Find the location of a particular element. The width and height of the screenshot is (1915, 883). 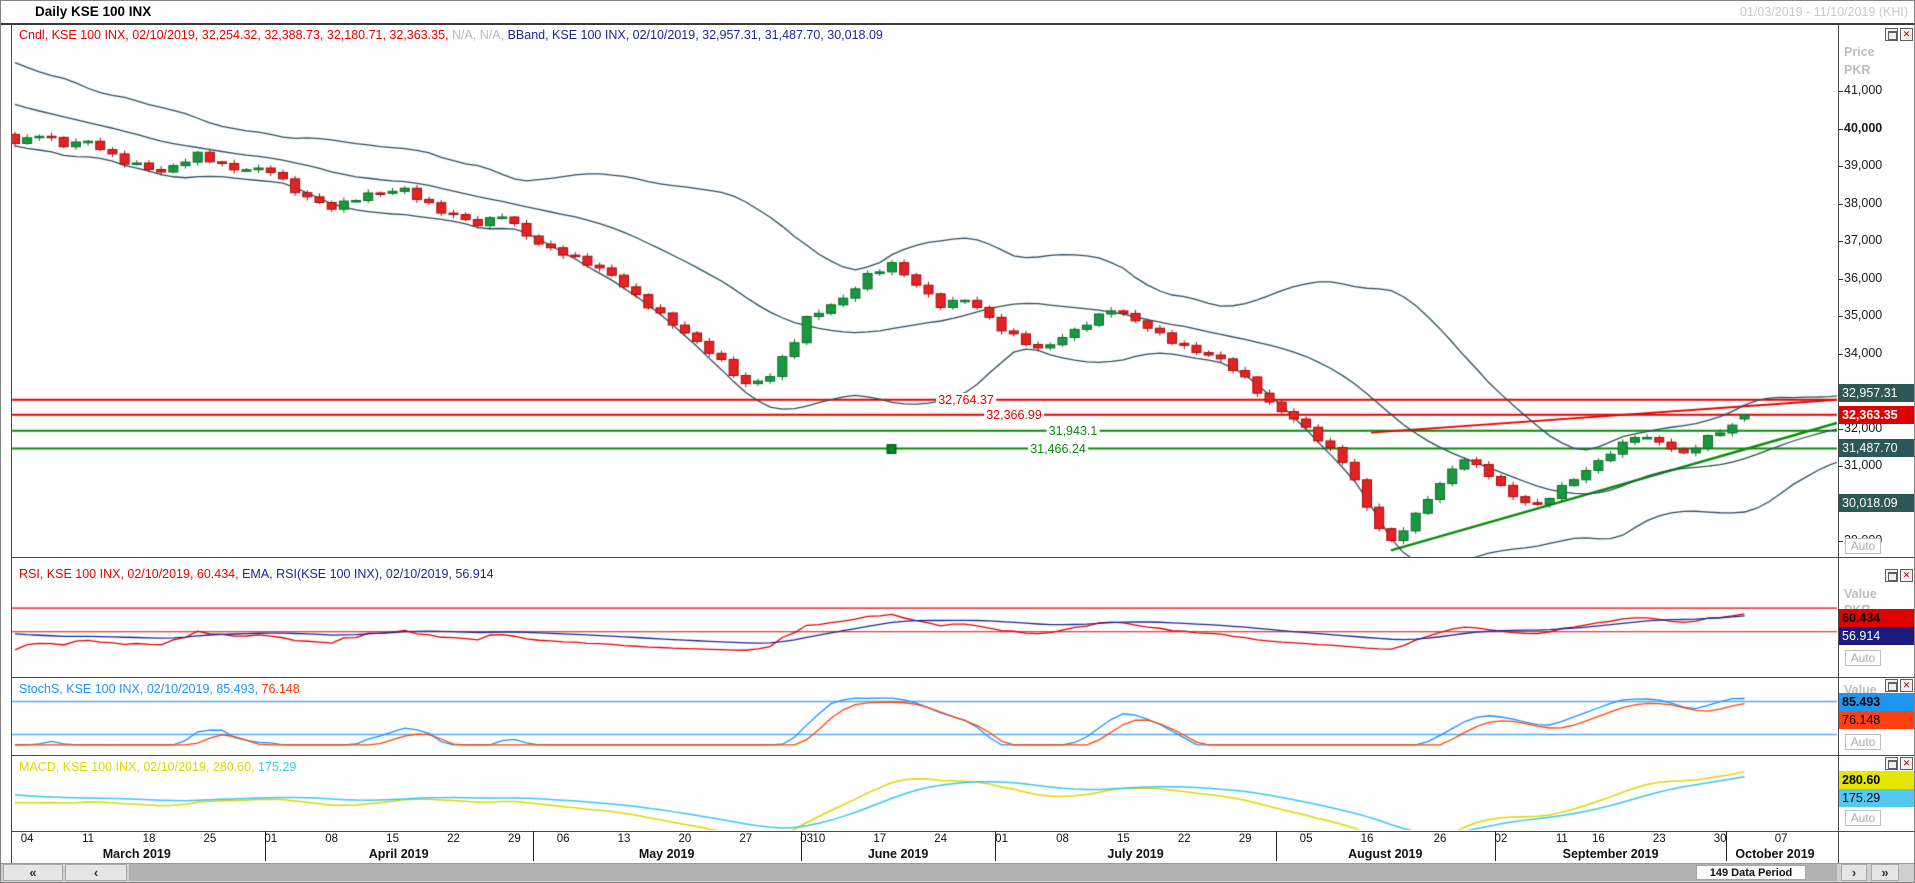

price-alert-line-label: 31,943.1 is located at coordinates (1073, 430).